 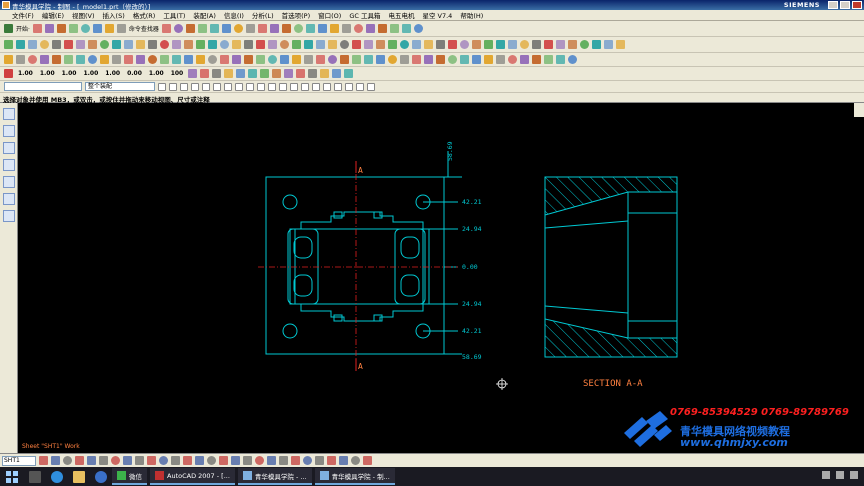 I want to click on menu-item: 电五电机, so click(x=401, y=15).